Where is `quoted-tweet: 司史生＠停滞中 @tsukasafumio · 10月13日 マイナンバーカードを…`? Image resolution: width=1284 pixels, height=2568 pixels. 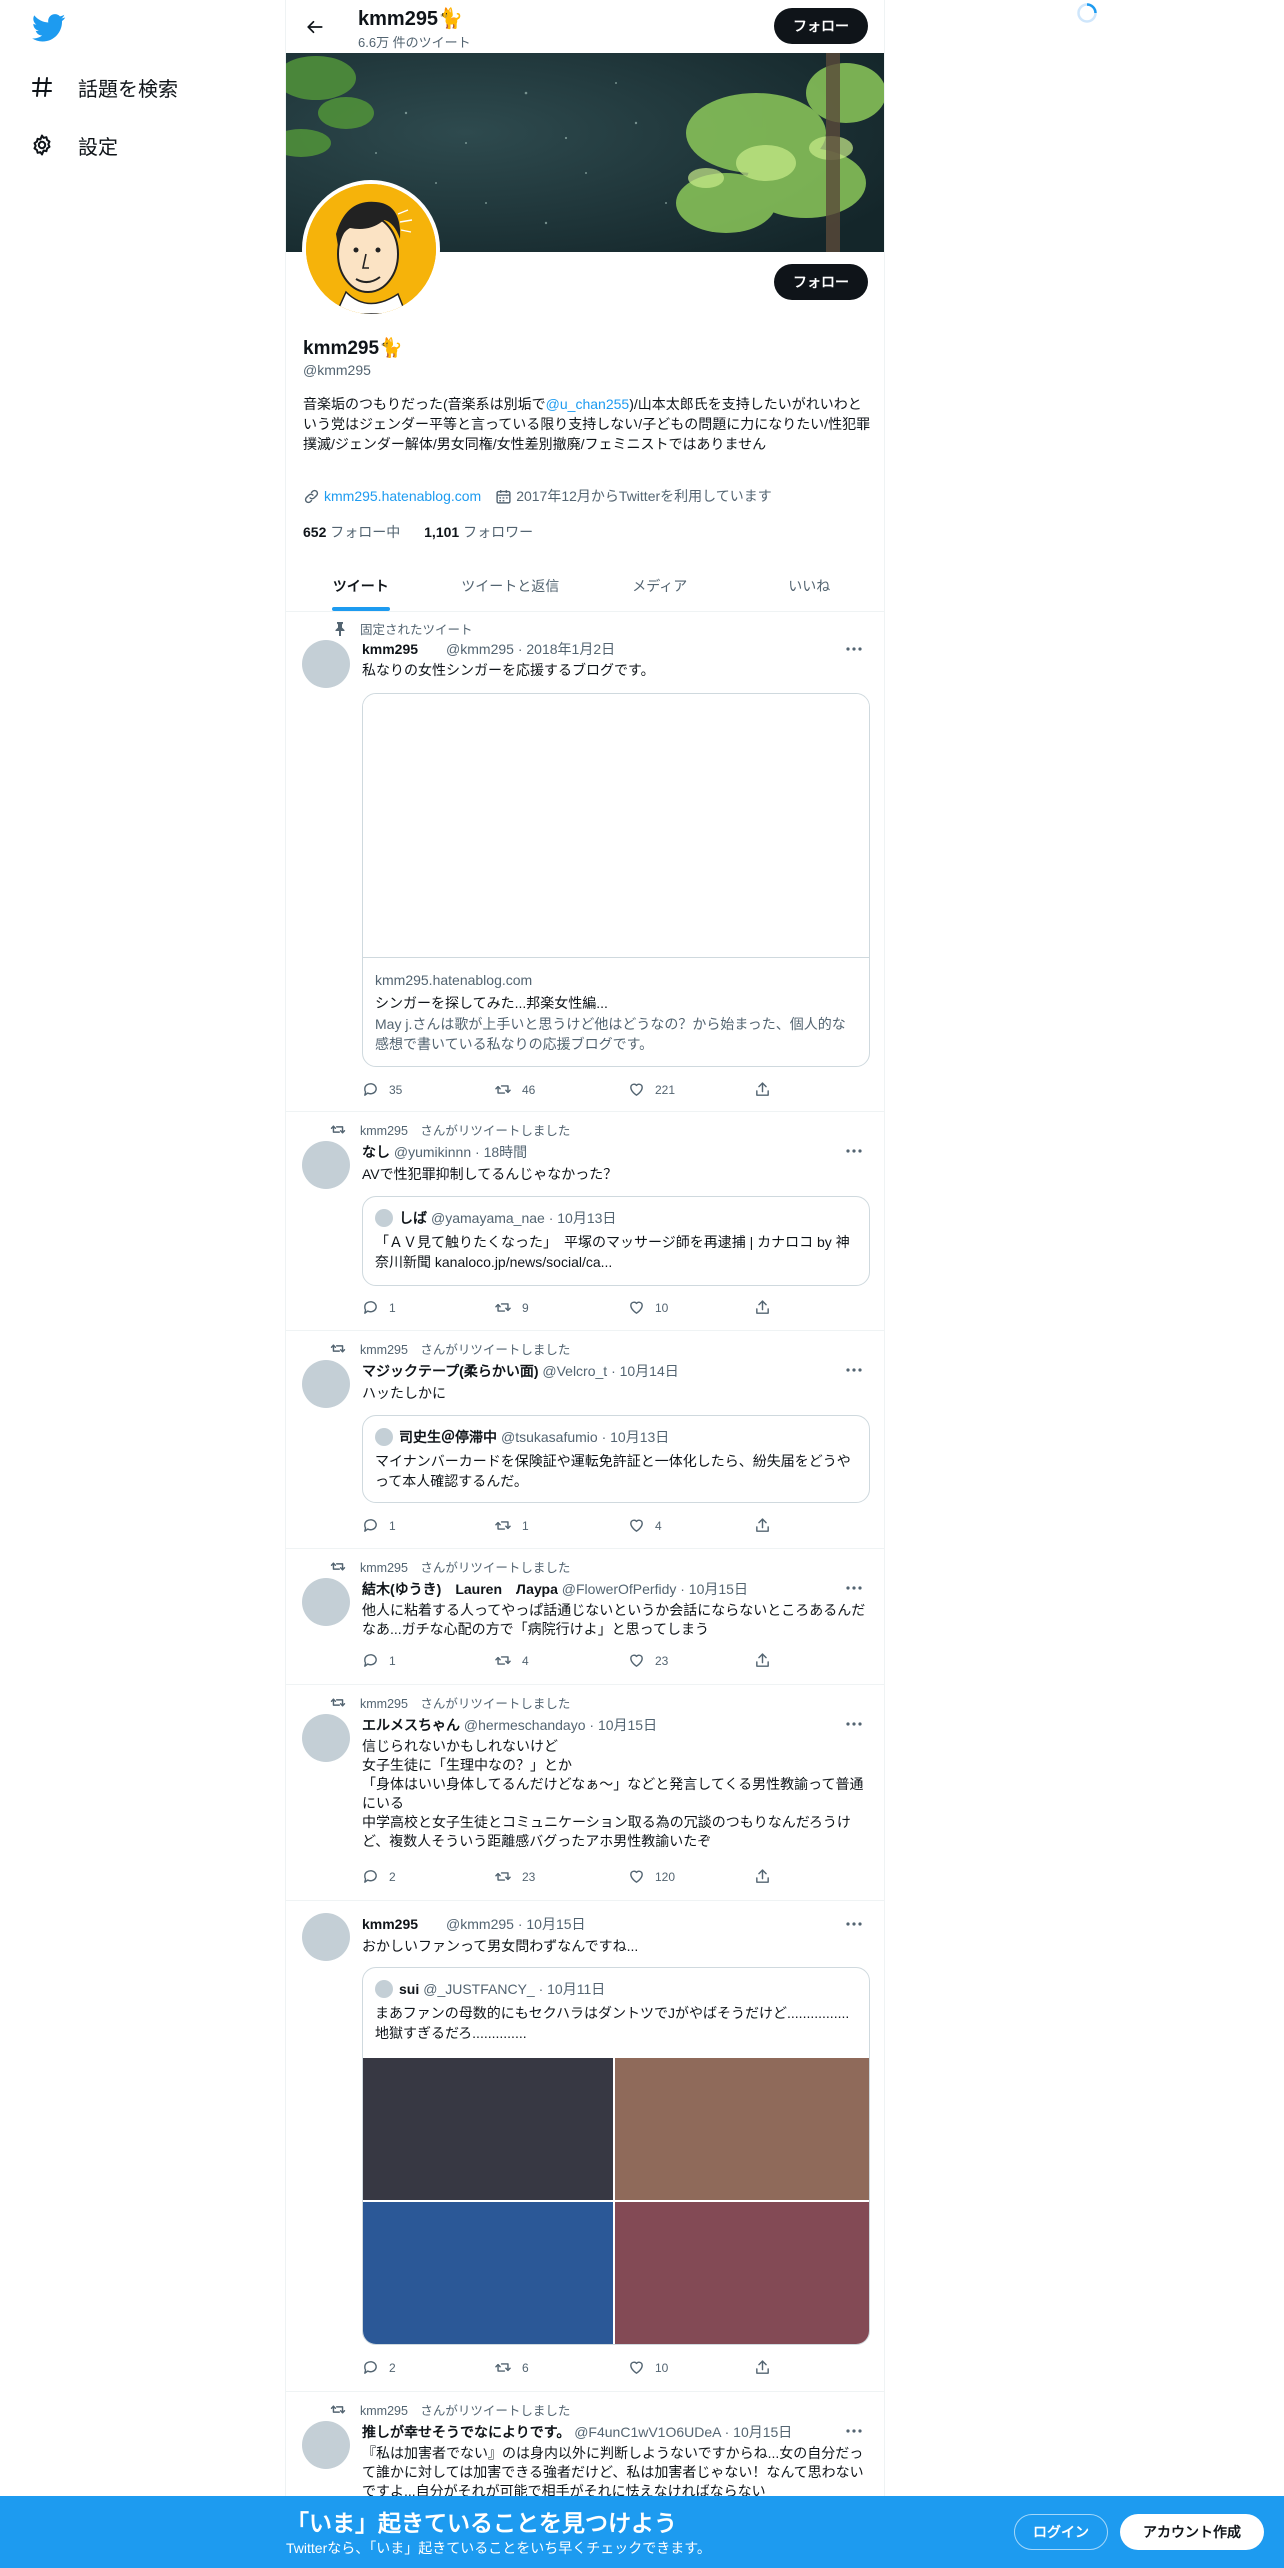 quoted-tweet: 司史生＠停滞中 @tsukasafumio · 10月13日 マイナンバーカードを… is located at coordinates (616, 1459).